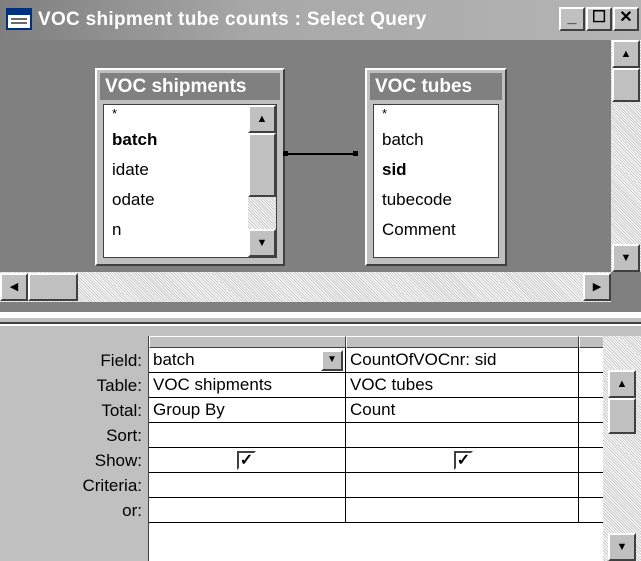 The height and width of the screenshot is (561, 641). Describe the element at coordinates (436, 170) in the screenshot. I see `field-sid: sid` at that location.